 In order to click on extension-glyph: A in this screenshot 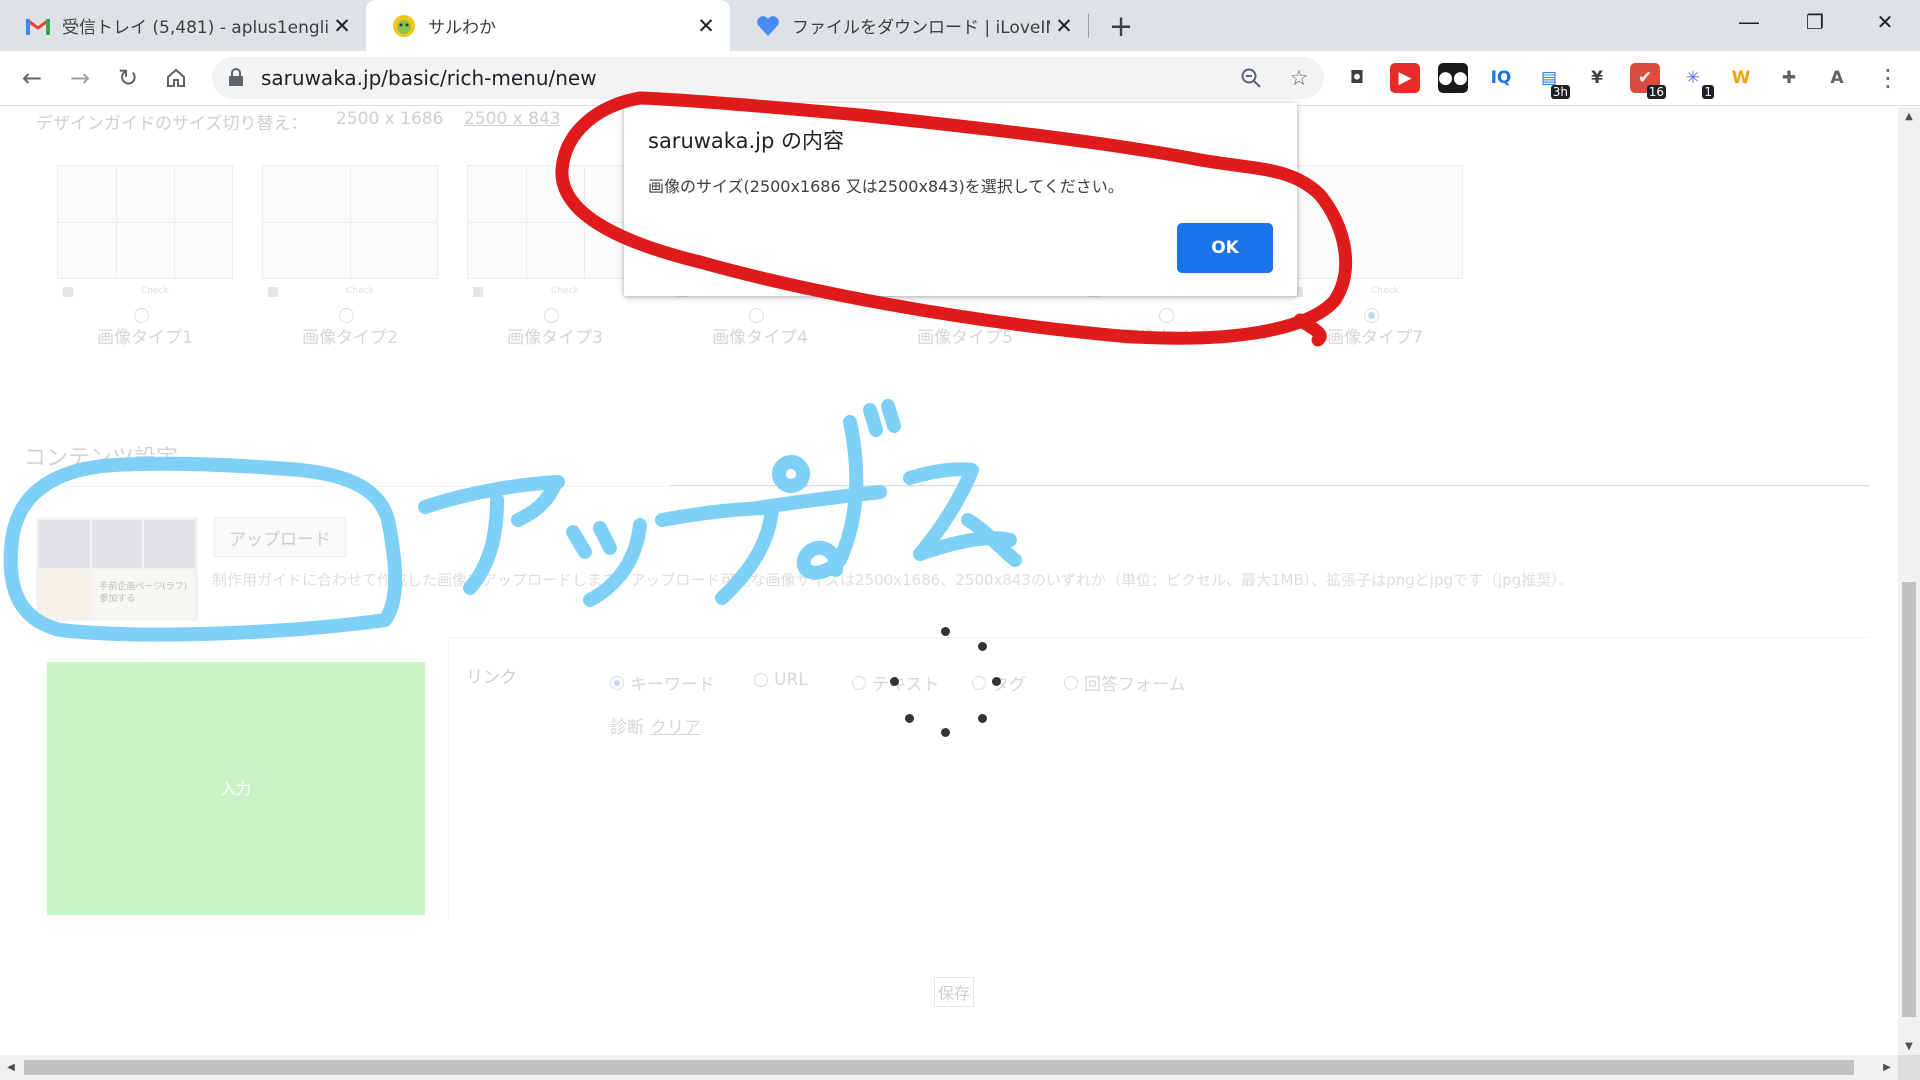, I will do `click(1837, 78)`.